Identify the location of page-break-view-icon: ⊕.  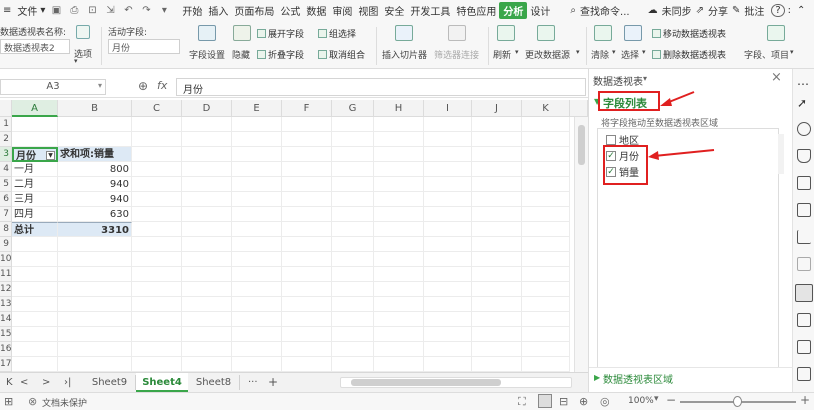
(583, 401).